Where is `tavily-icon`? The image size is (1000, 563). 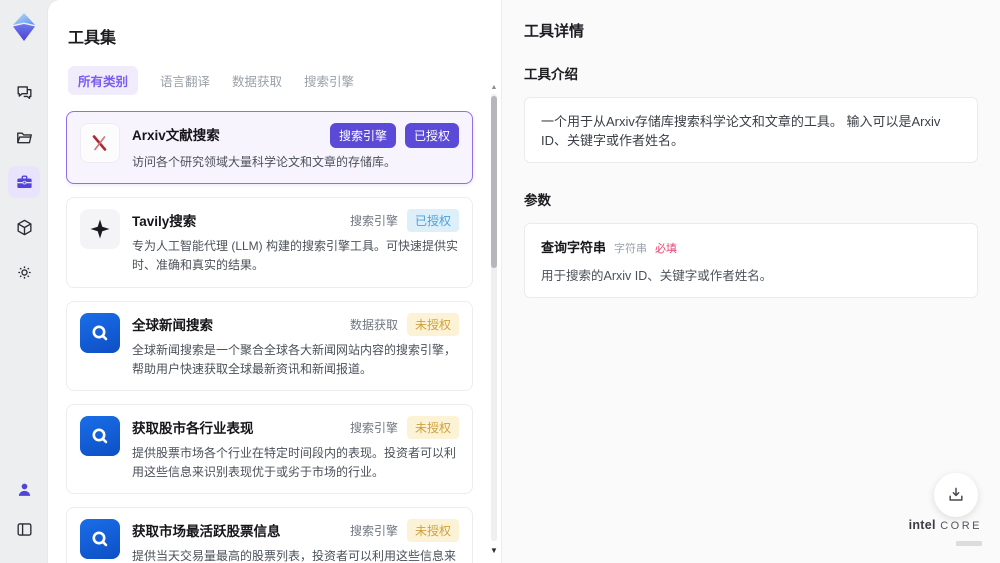 tavily-icon is located at coordinates (100, 229).